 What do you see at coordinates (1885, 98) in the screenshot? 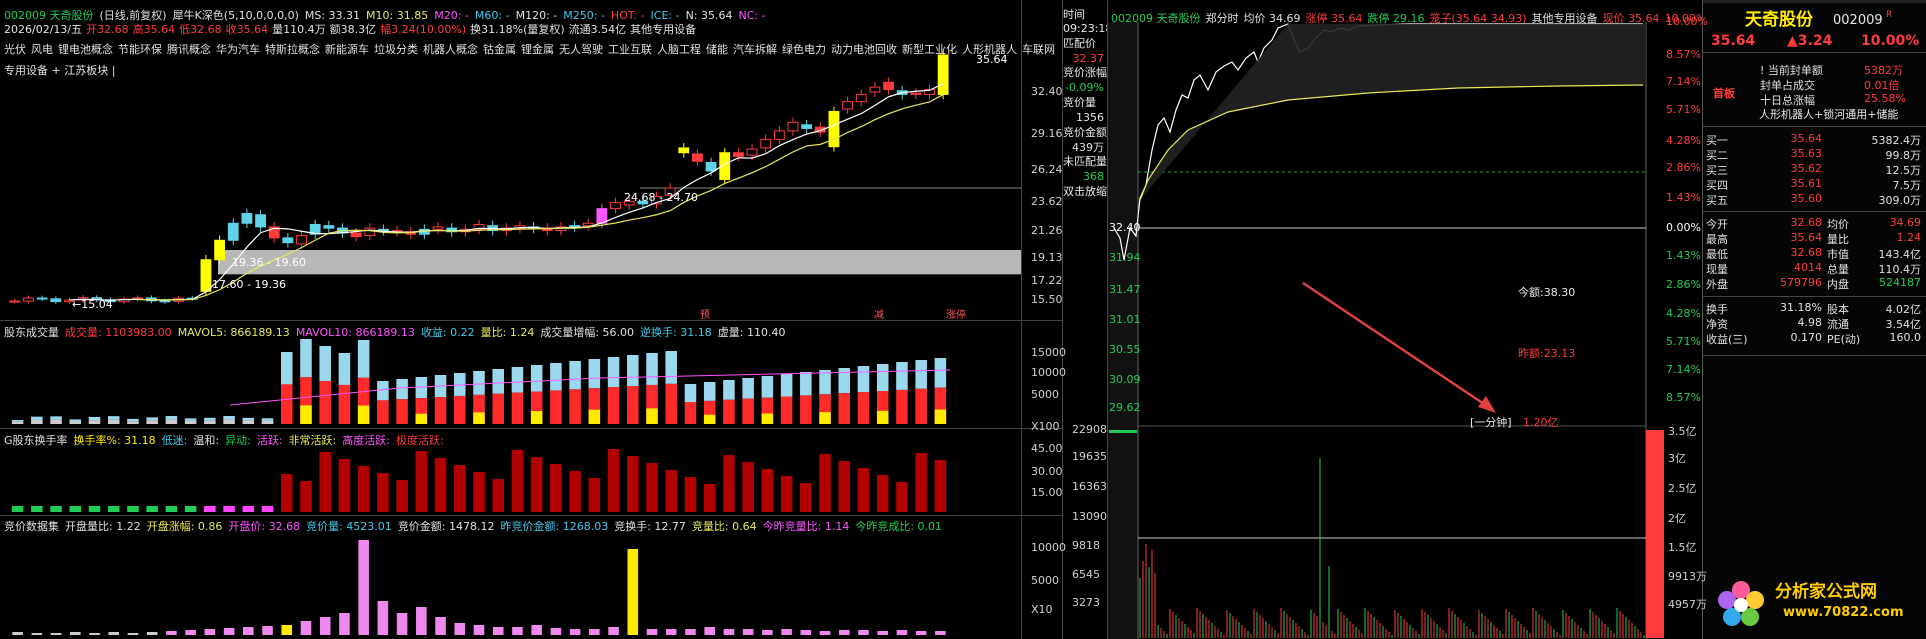
I see `board-info-value: 25.58%` at bounding box center [1885, 98].